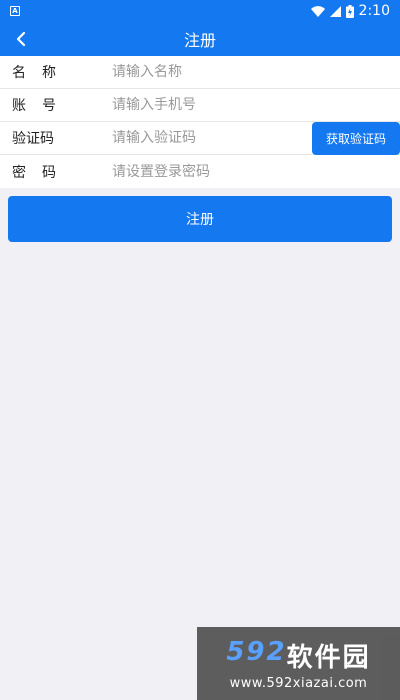  Describe the element at coordinates (317, 11) in the screenshot. I see `wifi-icon` at that location.